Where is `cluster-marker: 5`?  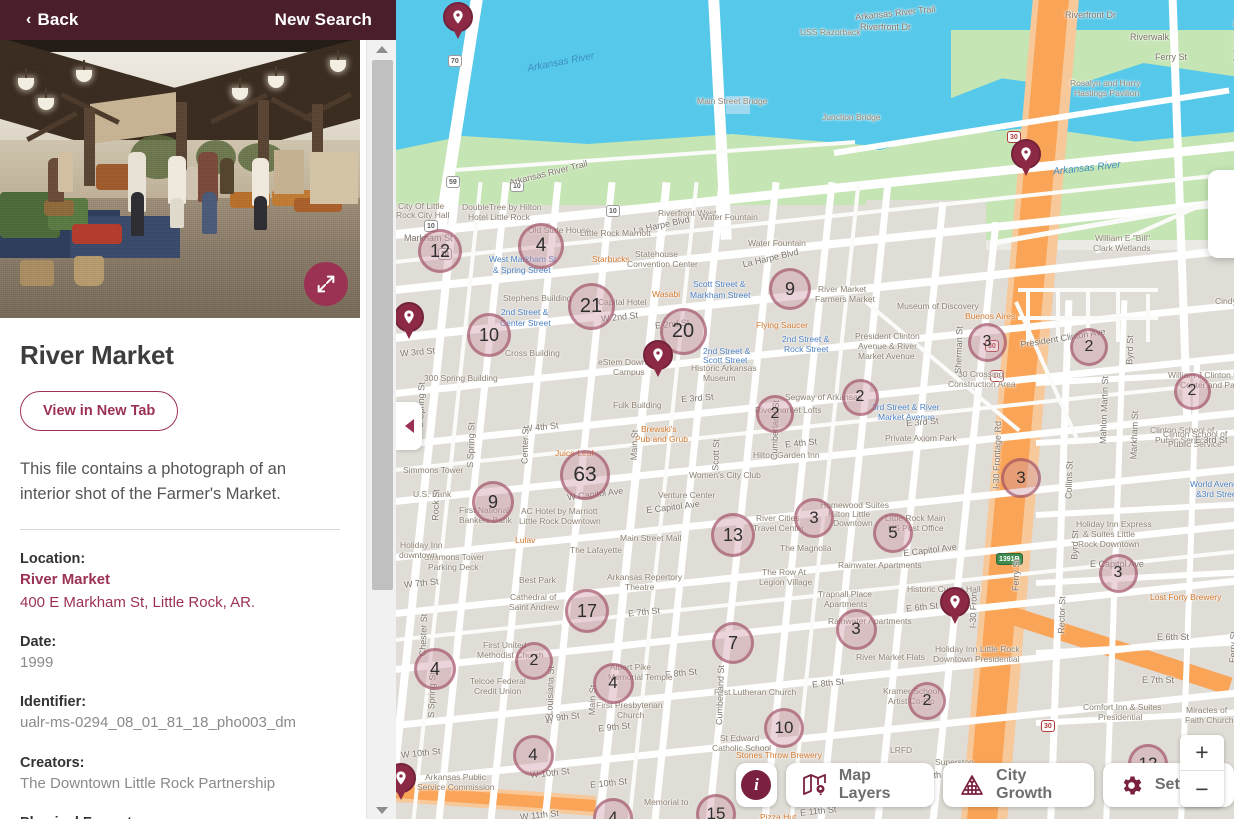
cluster-marker: 5 is located at coordinates (893, 533).